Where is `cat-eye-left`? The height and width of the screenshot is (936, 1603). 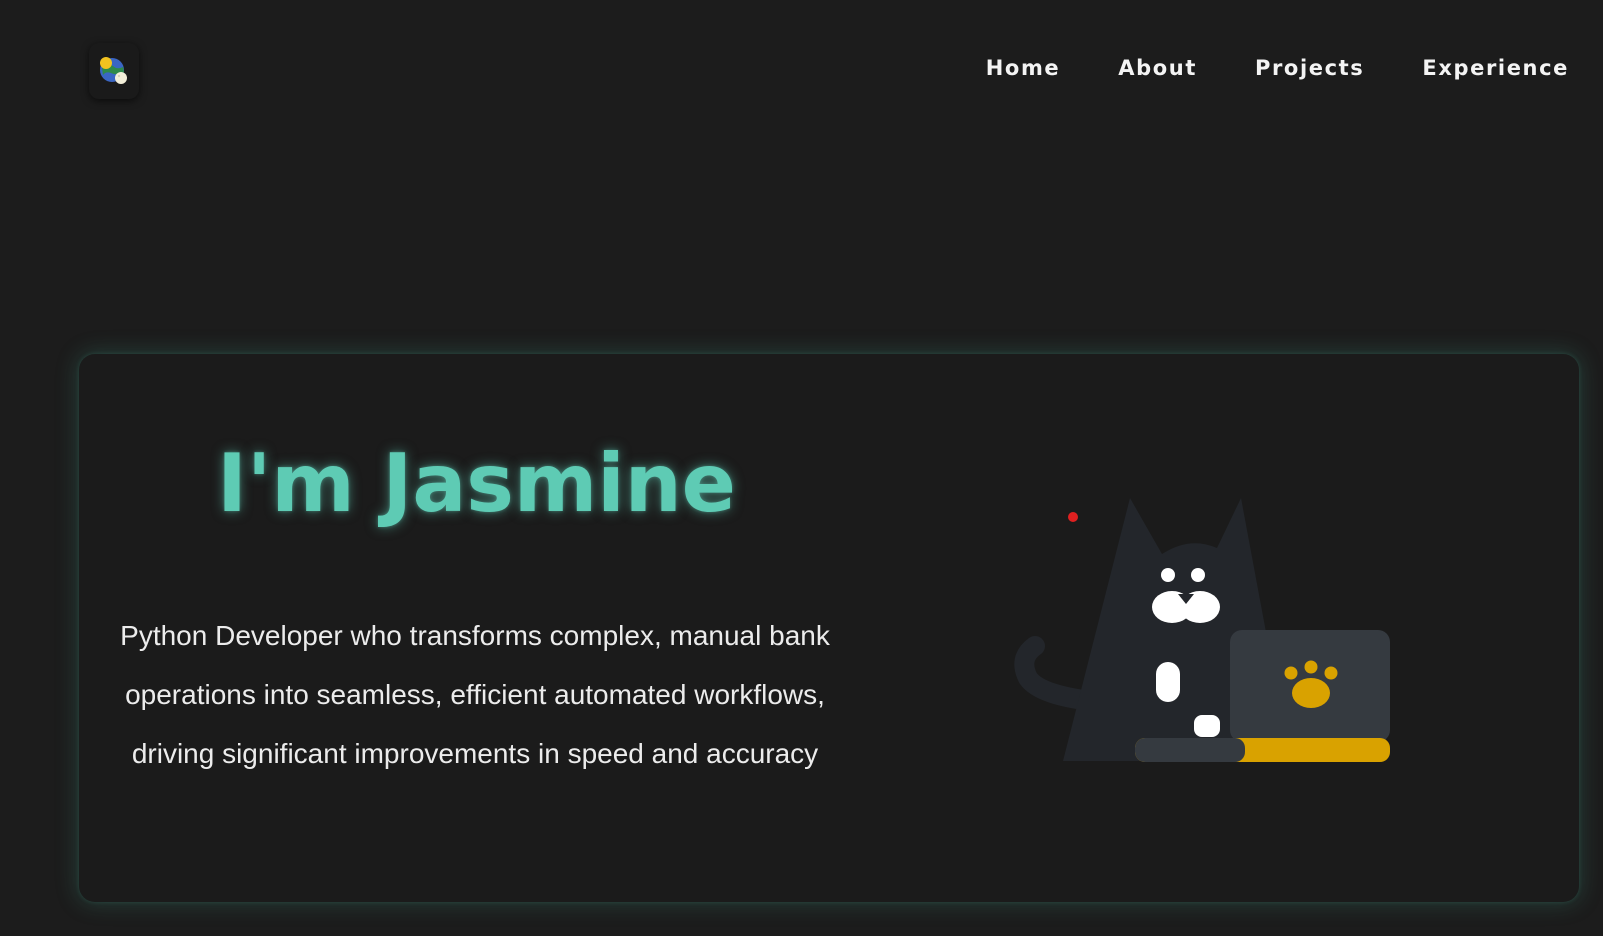
cat-eye-left is located at coordinates (1168, 575).